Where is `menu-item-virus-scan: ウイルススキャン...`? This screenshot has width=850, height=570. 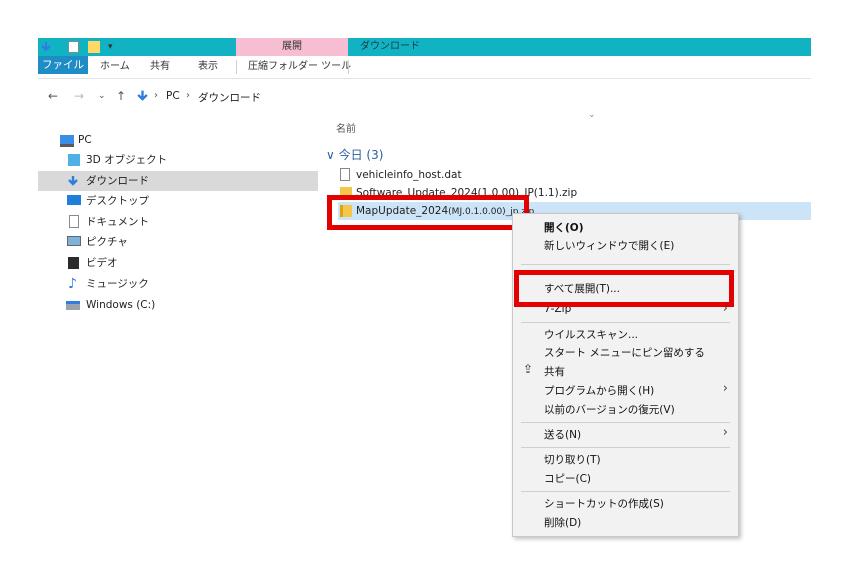
menu-item-virus-scan: ウイルススキャン... is located at coordinates (591, 335).